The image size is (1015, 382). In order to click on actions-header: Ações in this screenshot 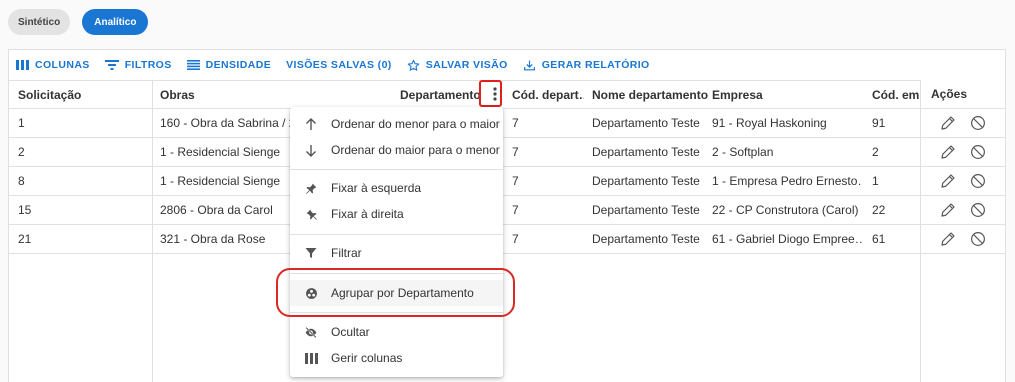, I will do `click(963, 94)`.